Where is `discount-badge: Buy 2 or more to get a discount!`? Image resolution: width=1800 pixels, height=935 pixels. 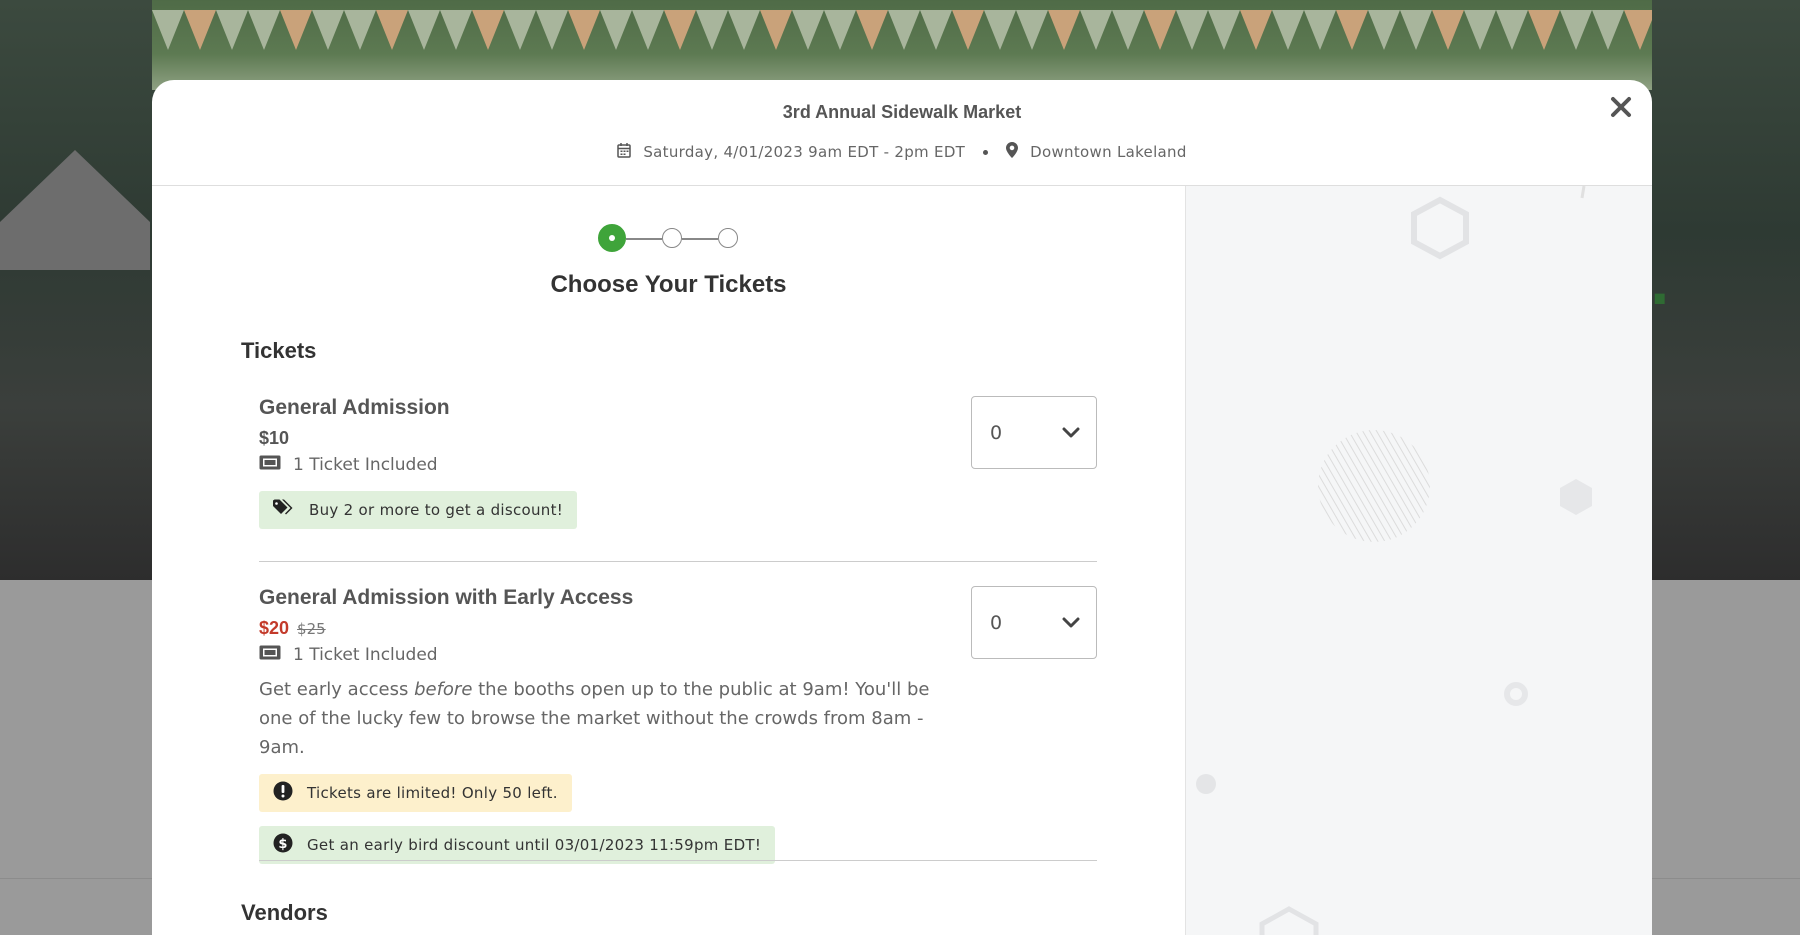 discount-badge: Buy 2 or more to get a discount! is located at coordinates (418, 510).